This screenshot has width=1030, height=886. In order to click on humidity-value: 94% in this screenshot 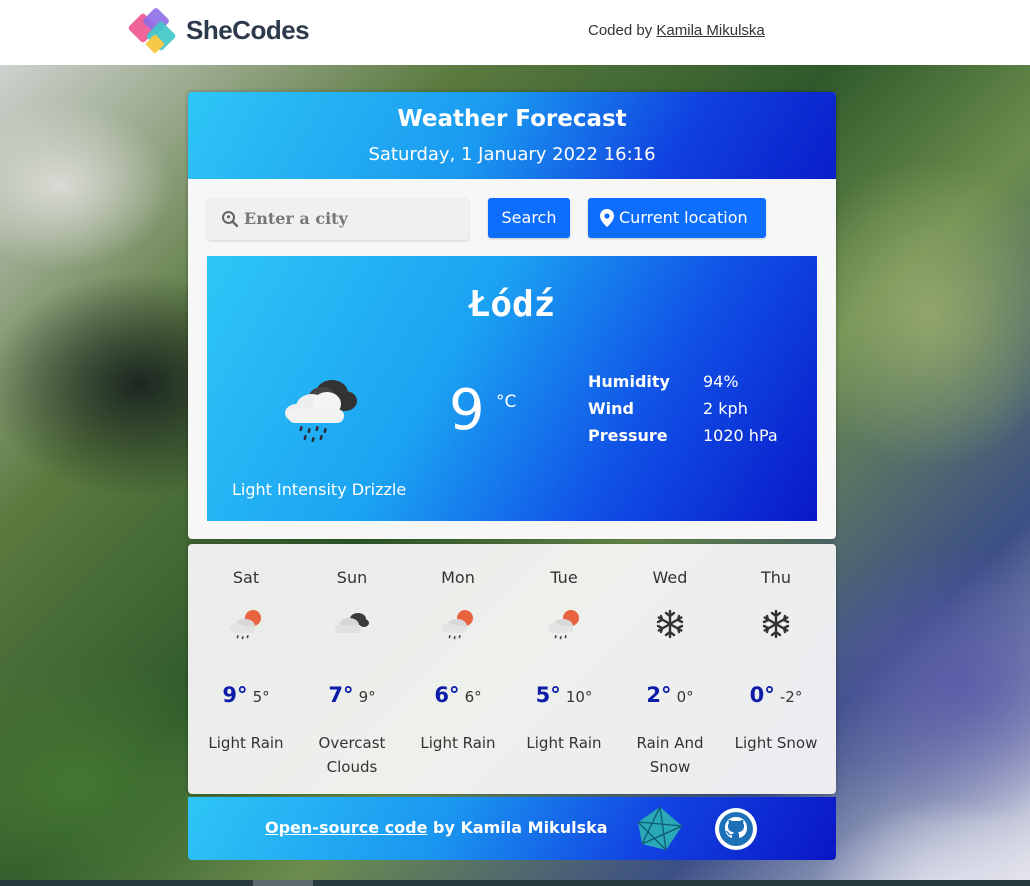, I will do `click(721, 381)`.